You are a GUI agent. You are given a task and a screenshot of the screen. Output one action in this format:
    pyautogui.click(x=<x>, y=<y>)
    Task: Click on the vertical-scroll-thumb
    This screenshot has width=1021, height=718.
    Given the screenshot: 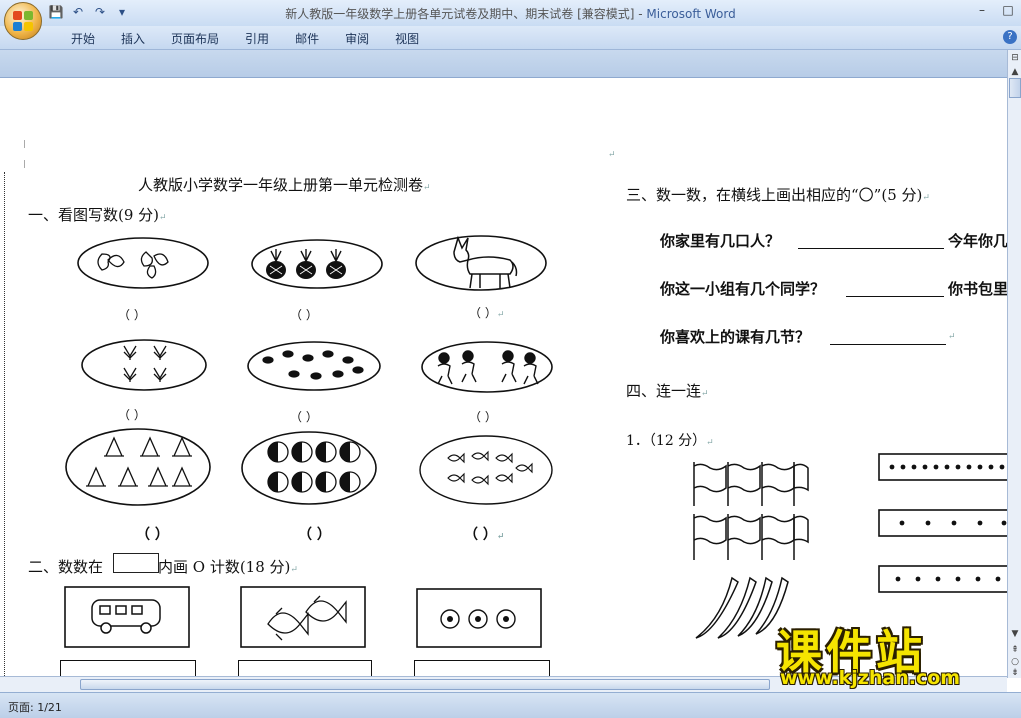 What is the action you would take?
    pyautogui.click(x=1015, y=88)
    